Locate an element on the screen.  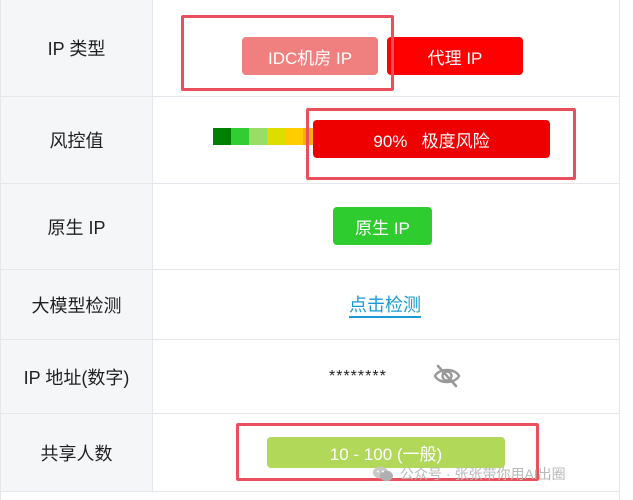
row-value: 原生 IP is located at coordinates (386, 226).